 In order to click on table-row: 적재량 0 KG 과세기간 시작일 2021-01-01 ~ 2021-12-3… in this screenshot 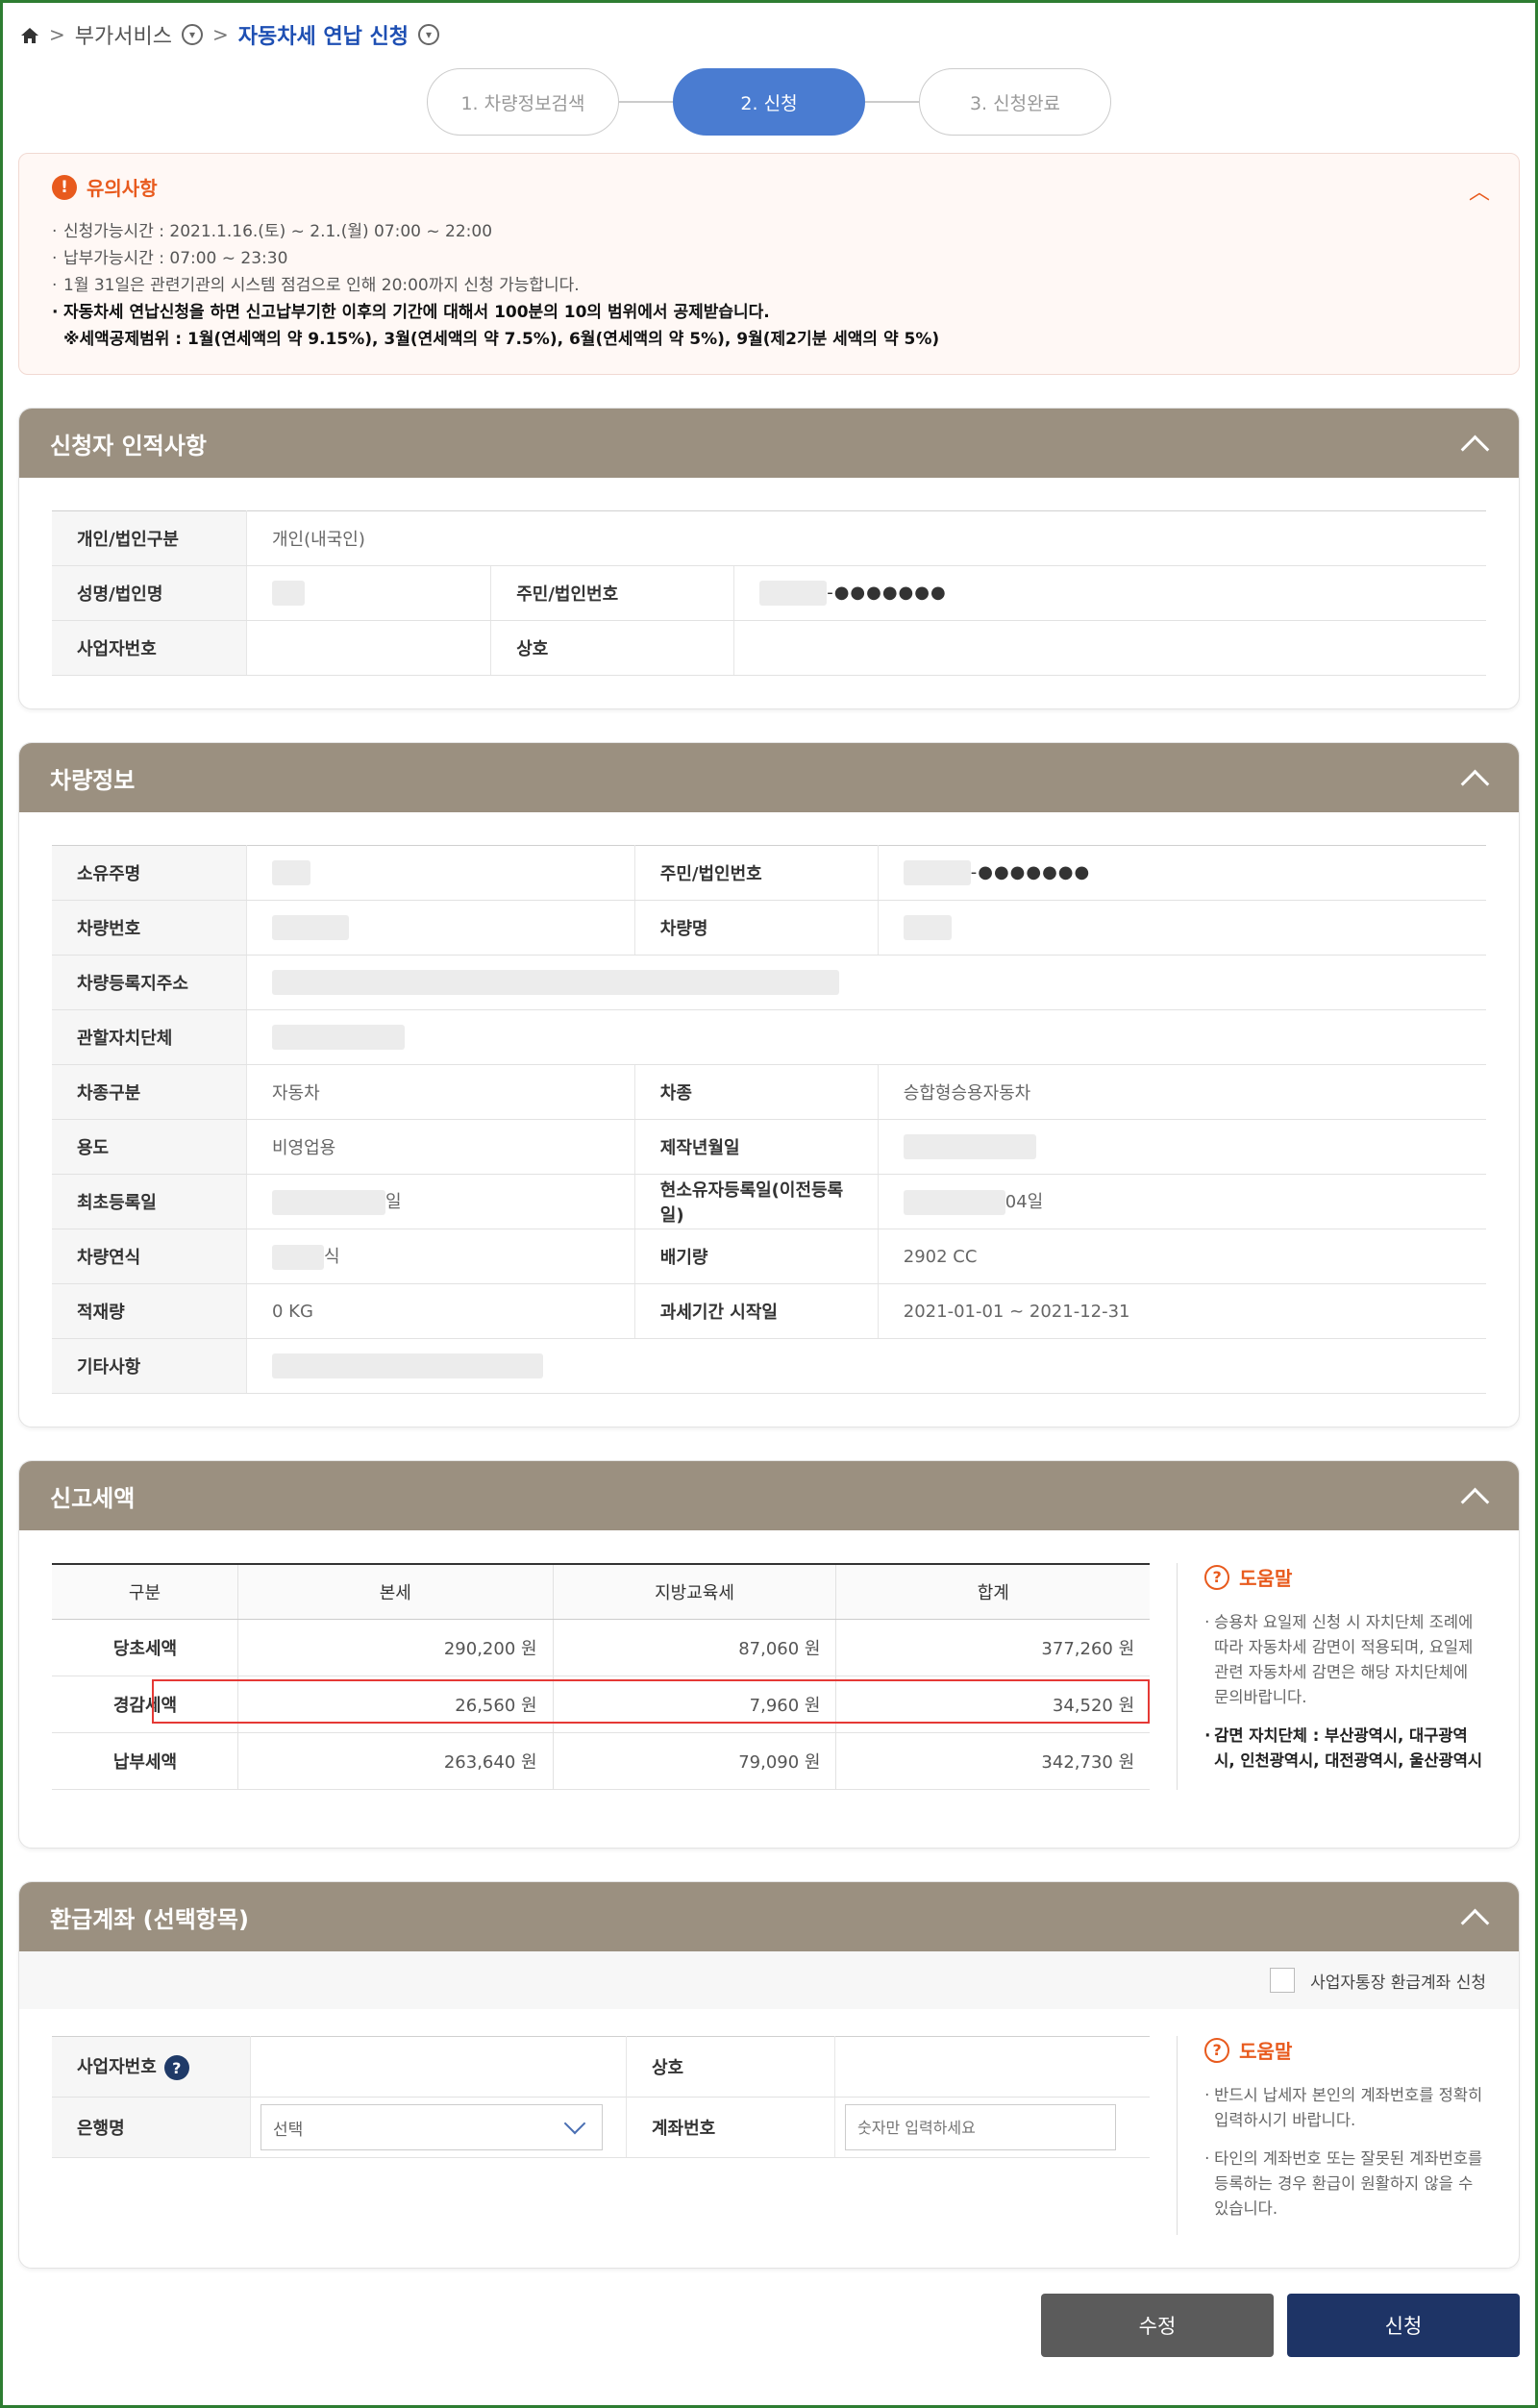, I will do `click(769, 1311)`.